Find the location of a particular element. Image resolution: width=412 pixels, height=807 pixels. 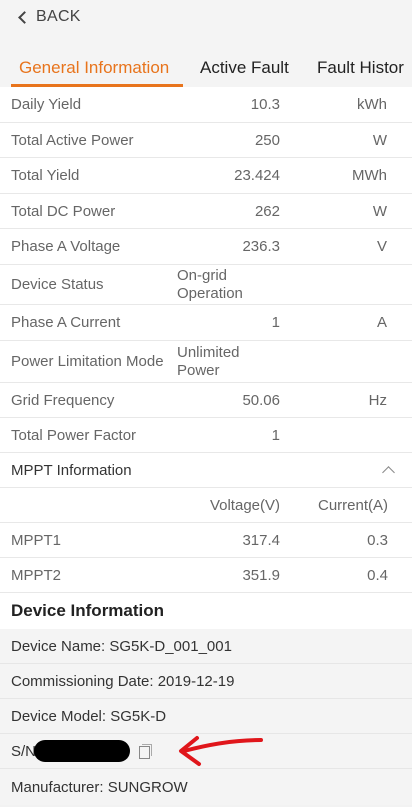

info-label: Total Power Factor is located at coordinates (74, 435).